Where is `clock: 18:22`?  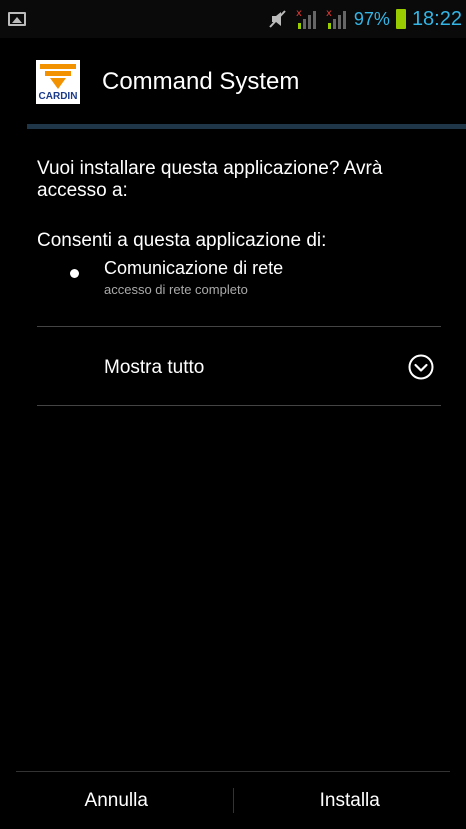 clock: 18:22 is located at coordinates (436, 18).